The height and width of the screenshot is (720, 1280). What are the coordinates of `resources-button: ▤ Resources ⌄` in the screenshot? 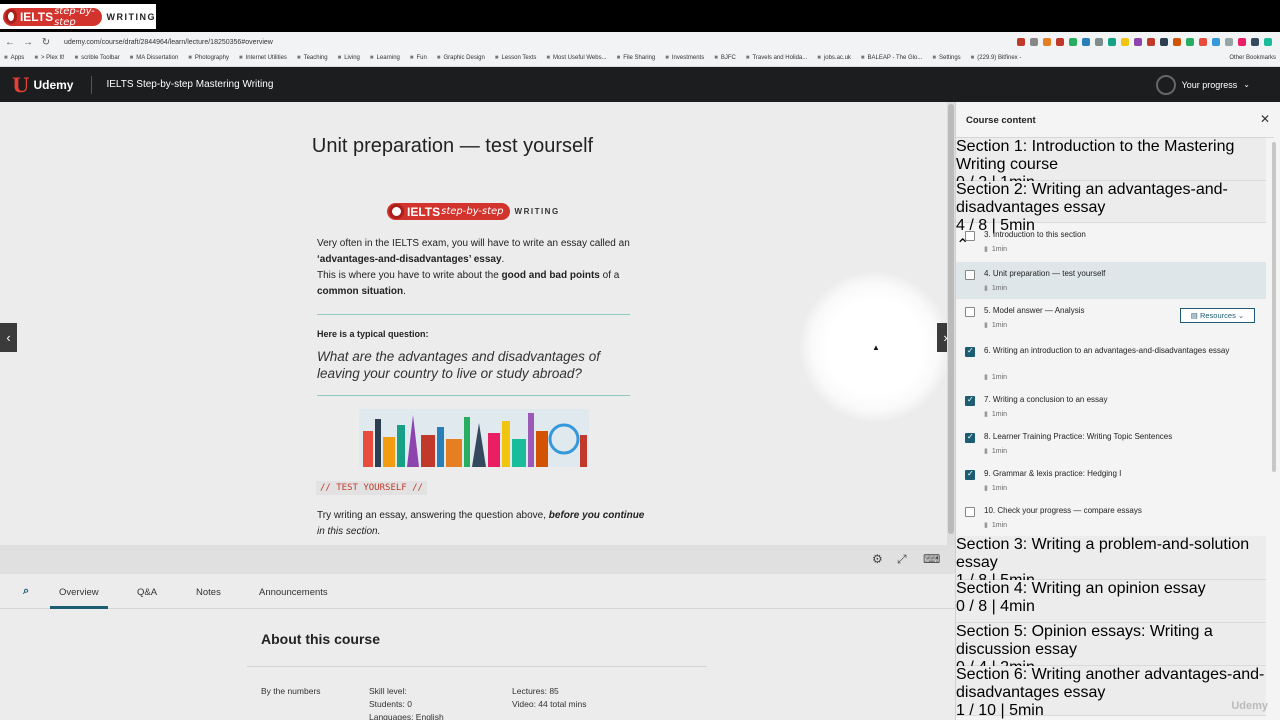 It's located at (1217, 315).